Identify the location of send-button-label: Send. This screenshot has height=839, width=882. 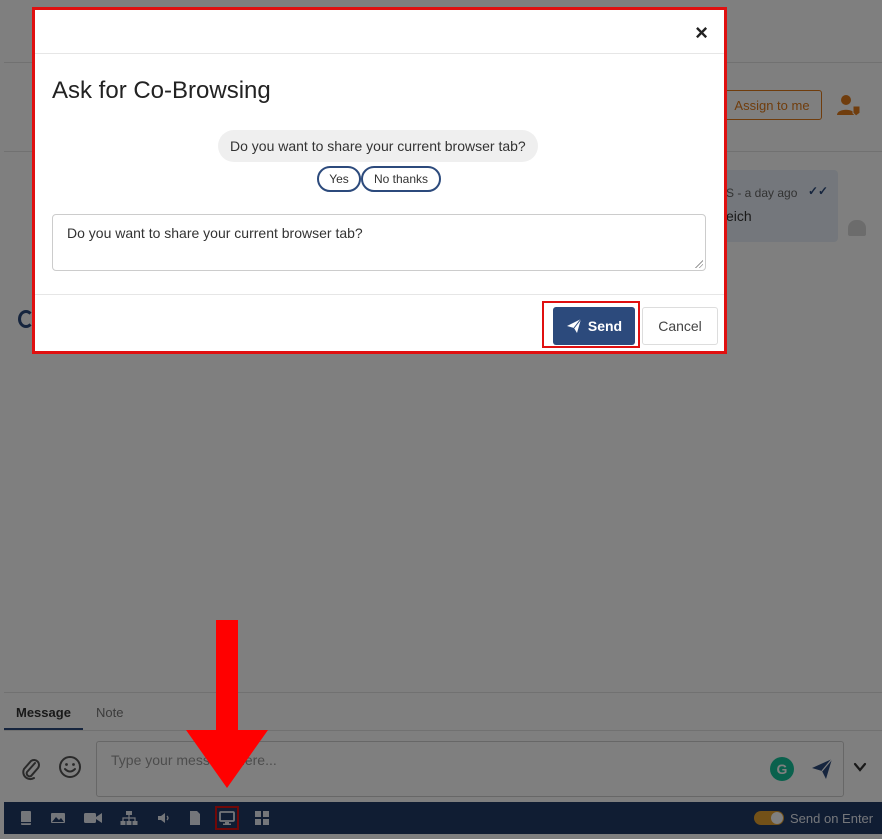
(605, 326).